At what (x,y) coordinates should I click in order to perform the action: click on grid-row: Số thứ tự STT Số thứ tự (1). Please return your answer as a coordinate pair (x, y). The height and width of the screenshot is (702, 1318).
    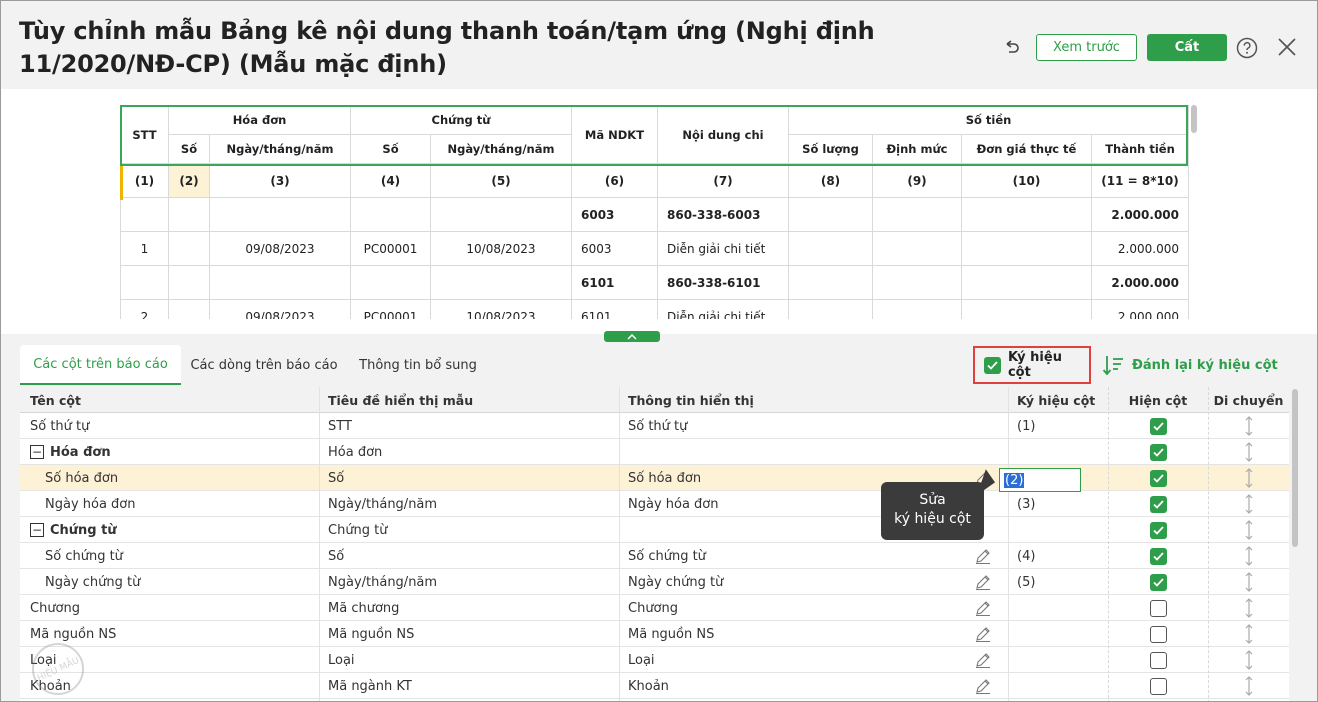
    Looking at the image, I should click on (654, 426).